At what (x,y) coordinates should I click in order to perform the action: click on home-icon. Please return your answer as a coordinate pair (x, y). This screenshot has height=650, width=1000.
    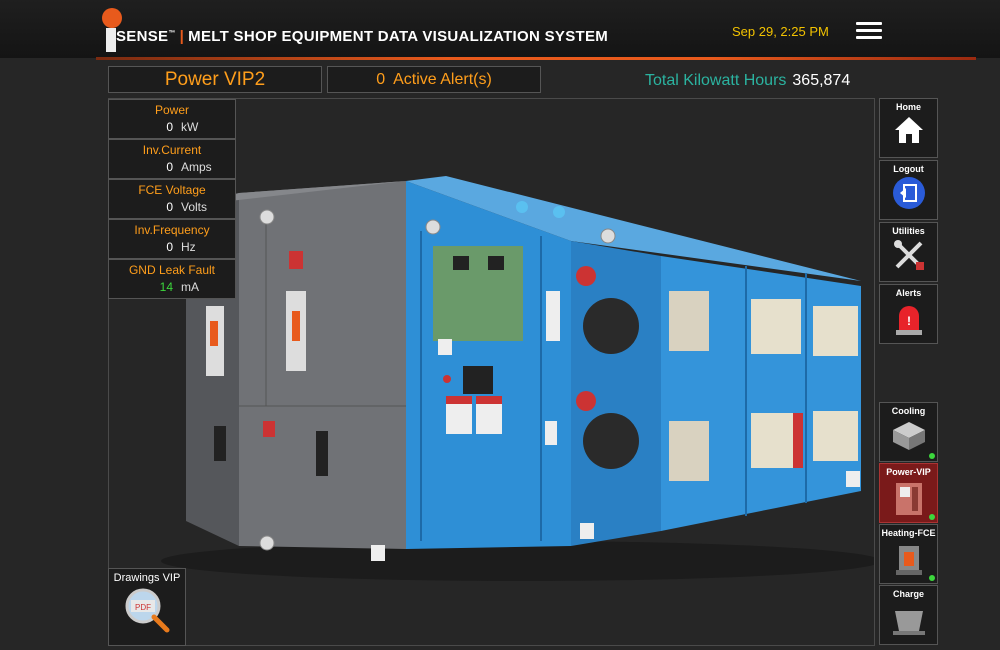
    Looking at the image, I should click on (908, 130).